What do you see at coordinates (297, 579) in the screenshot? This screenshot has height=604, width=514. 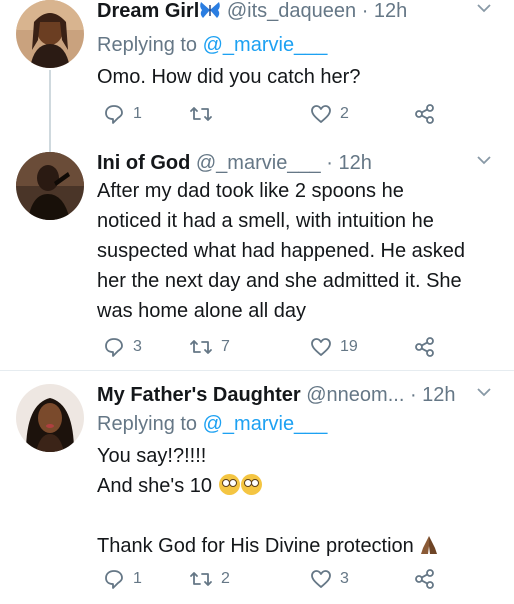 I see `action-bar: 1 2 3` at bounding box center [297, 579].